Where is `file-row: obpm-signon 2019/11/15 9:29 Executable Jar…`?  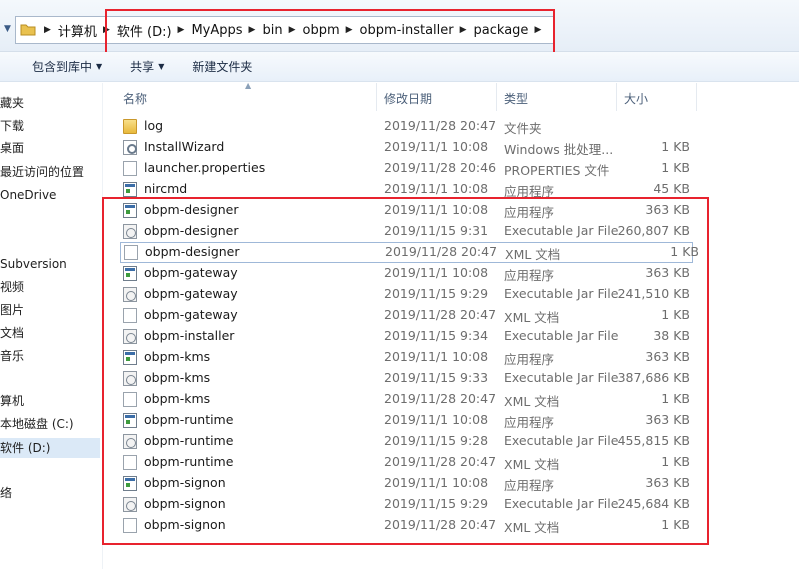 file-row: obpm-signon 2019/11/15 9:29 Executable Jar… is located at coordinates (451, 504).